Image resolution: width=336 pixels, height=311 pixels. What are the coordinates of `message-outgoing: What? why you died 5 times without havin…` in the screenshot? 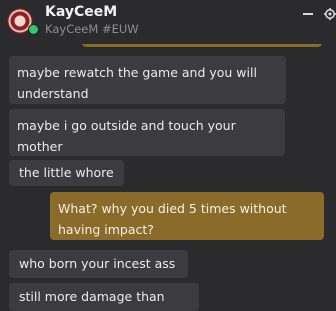 It's located at (187, 216).